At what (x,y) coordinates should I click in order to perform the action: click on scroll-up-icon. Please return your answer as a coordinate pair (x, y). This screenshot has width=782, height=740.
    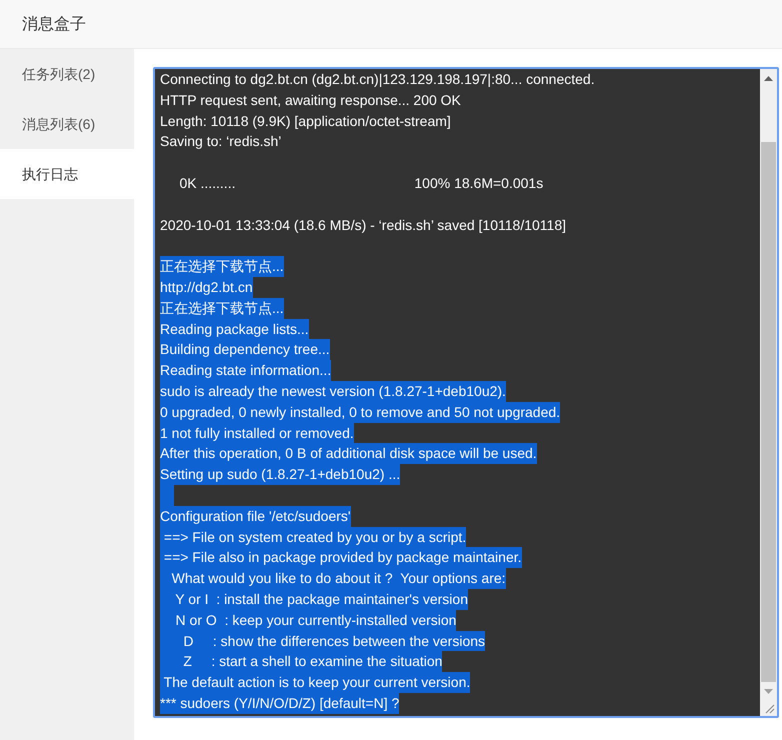
    Looking at the image, I should click on (768, 78).